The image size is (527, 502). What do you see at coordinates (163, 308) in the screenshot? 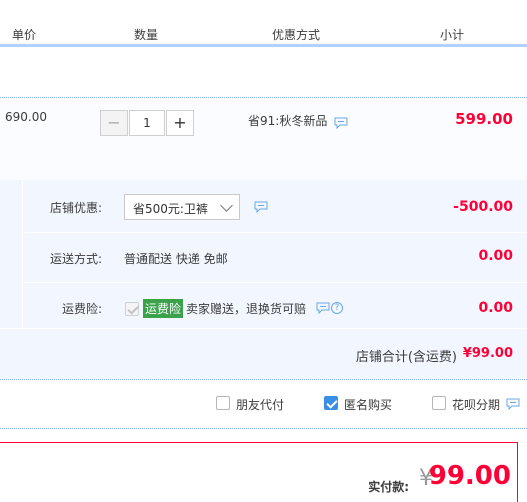
I see `insurance-badge: 运费险` at bounding box center [163, 308].